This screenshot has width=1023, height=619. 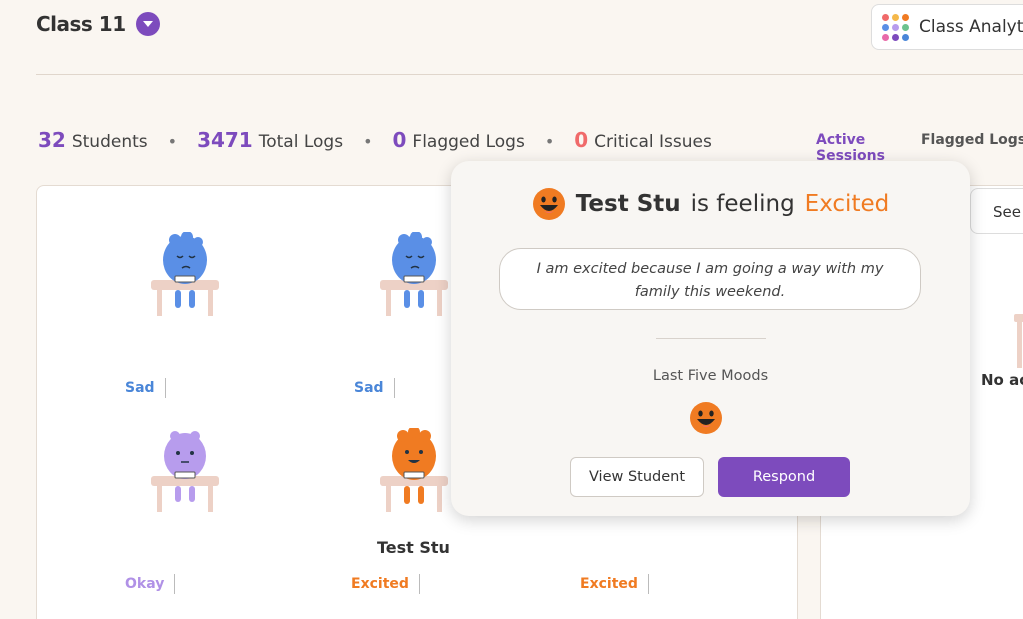 What do you see at coordinates (919, 148) in the screenshot?
I see `session-tabs: Active Sessions Flagged Logs` at bounding box center [919, 148].